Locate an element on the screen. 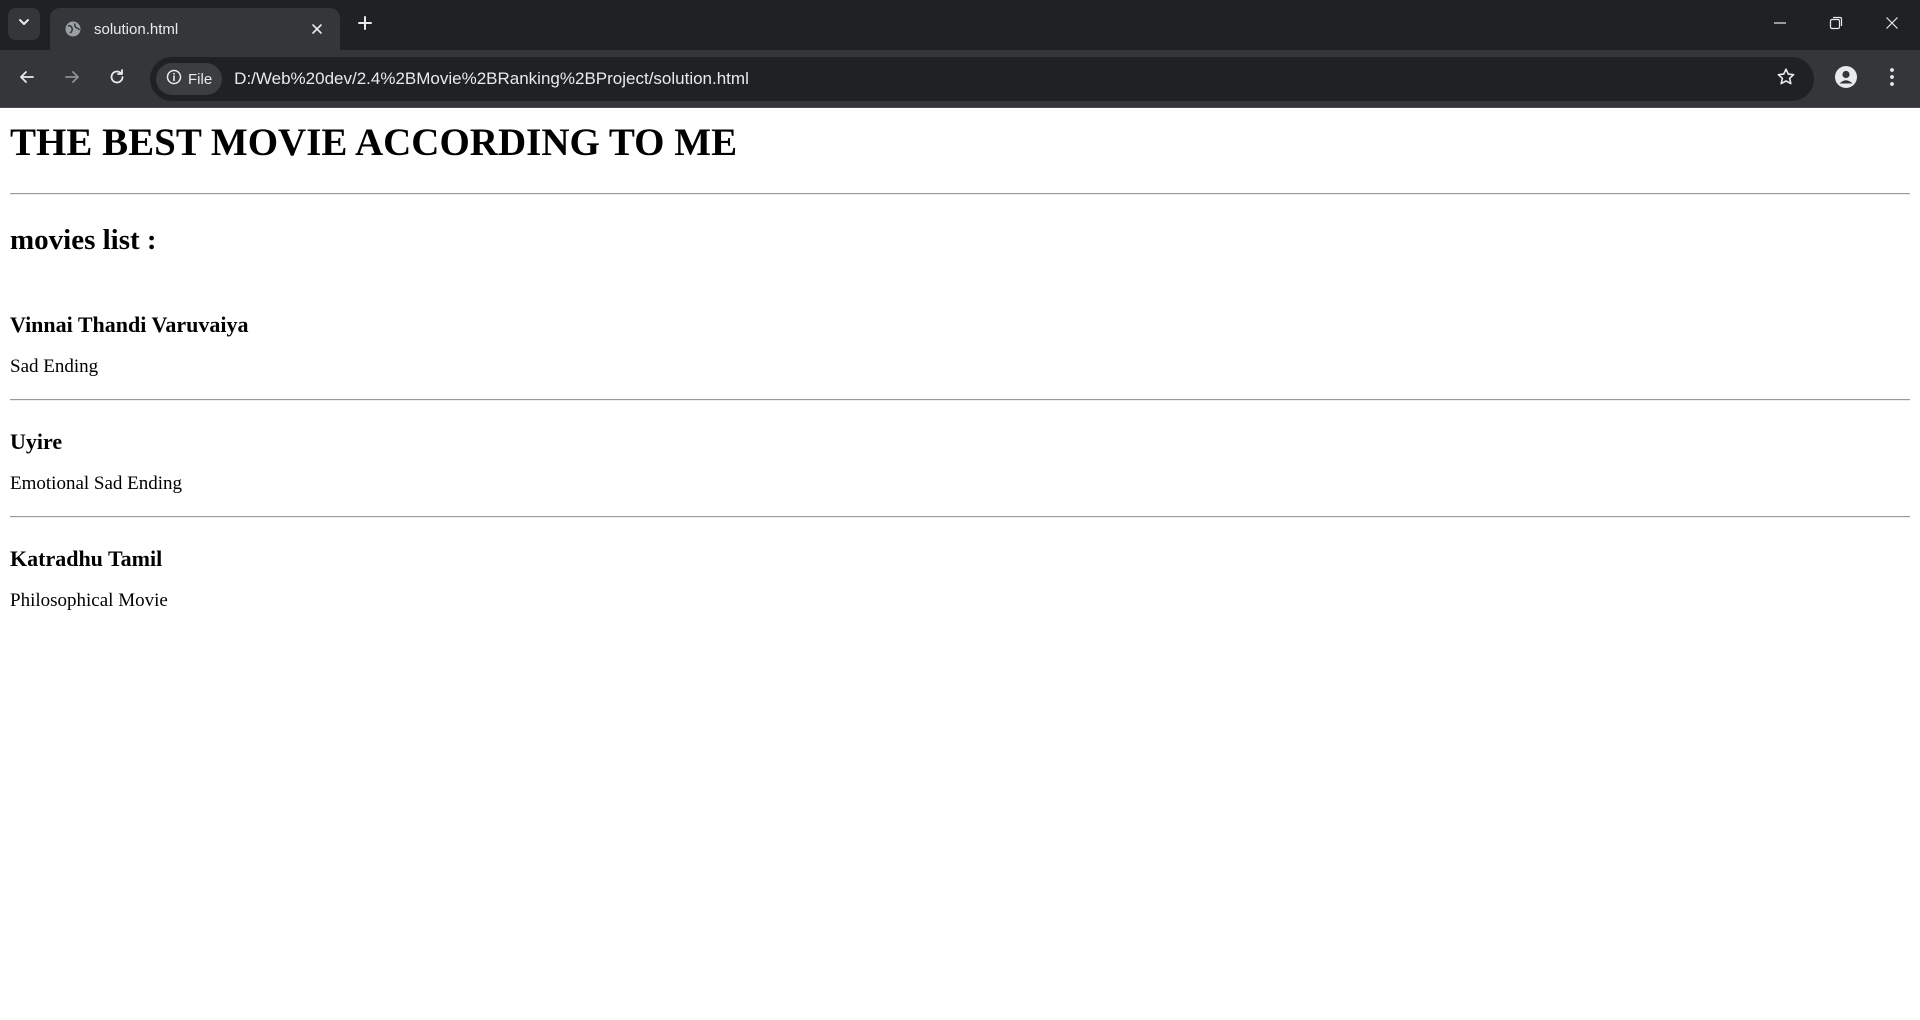 The width and height of the screenshot is (1920, 1020). minimize-button is located at coordinates (1780, 25).